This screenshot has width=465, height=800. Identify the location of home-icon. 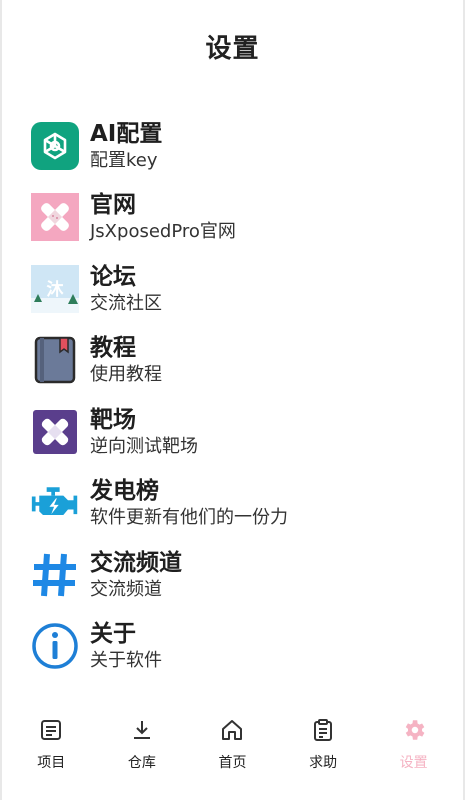
(232, 730).